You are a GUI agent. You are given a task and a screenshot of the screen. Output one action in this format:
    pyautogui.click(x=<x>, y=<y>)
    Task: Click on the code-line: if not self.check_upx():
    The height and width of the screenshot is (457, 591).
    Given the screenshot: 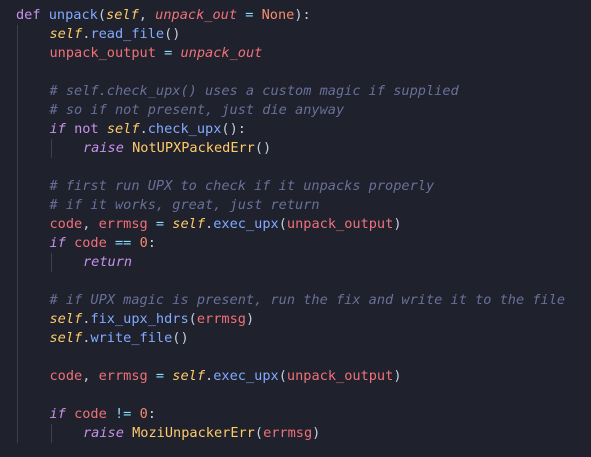 What is the action you would take?
    pyautogui.click(x=148, y=129)
    